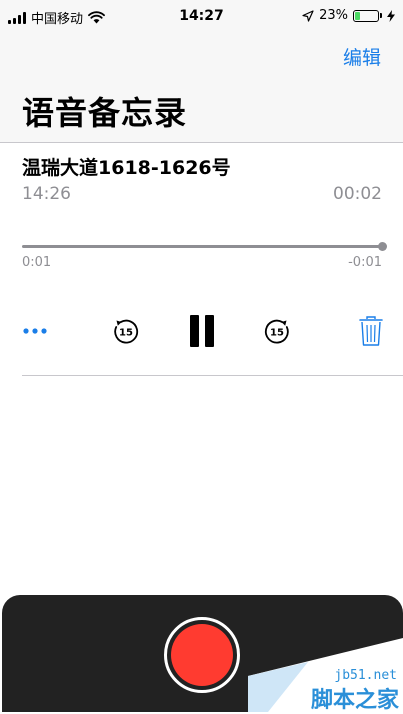 Image resolution: width=403 pixels, height=714 pixels. I want to click on record-button, so click(202, 655).